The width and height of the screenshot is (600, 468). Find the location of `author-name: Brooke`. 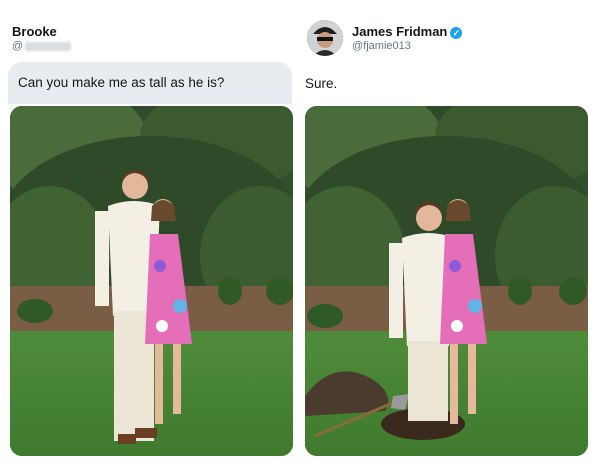

author-name: Brooke is located at coordinates (34, 31).